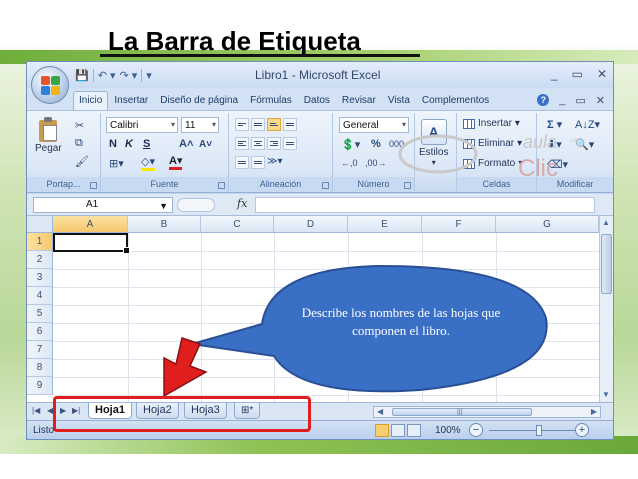 This screenshot has width=638, height=479. What do you see at coordinates (399, 102) in the screenshot?
I see `tab-vista: Vista` at bounding box center [399, 102].